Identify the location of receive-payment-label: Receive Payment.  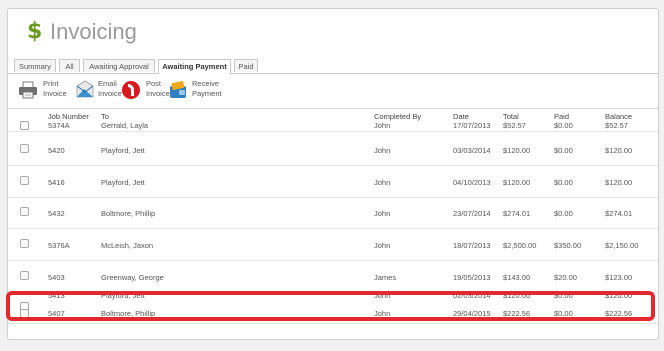
(207, 89).